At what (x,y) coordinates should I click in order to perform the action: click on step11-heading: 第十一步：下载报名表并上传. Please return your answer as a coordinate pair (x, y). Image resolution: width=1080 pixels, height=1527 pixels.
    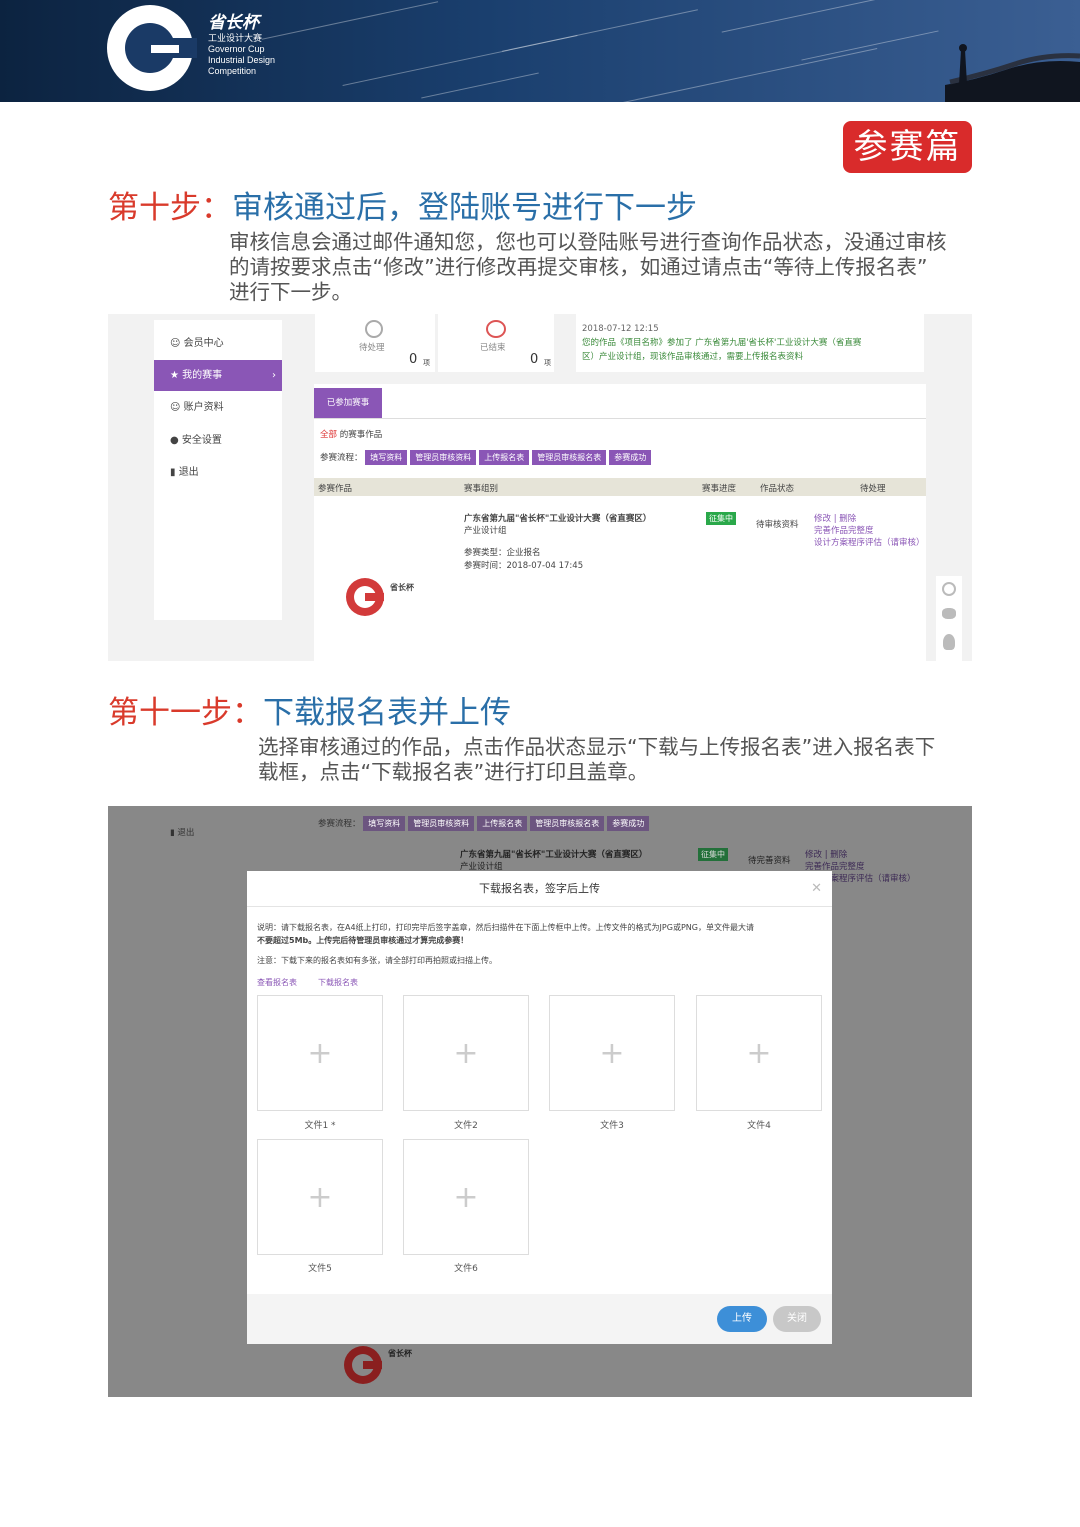
    Looking at the image, I should click on (309, 713).